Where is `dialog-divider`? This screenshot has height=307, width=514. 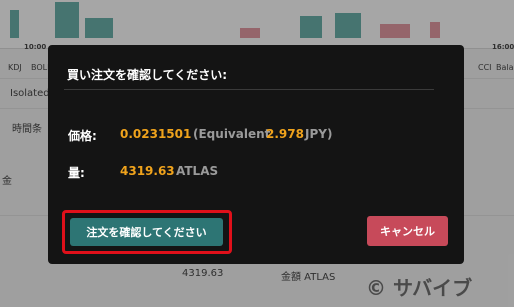
dialog-divider is located at coordinates (249, 89).